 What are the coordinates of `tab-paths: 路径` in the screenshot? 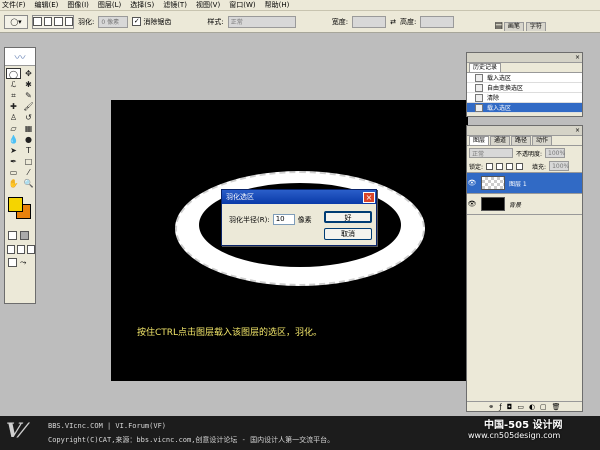 It's located at (521, 140).